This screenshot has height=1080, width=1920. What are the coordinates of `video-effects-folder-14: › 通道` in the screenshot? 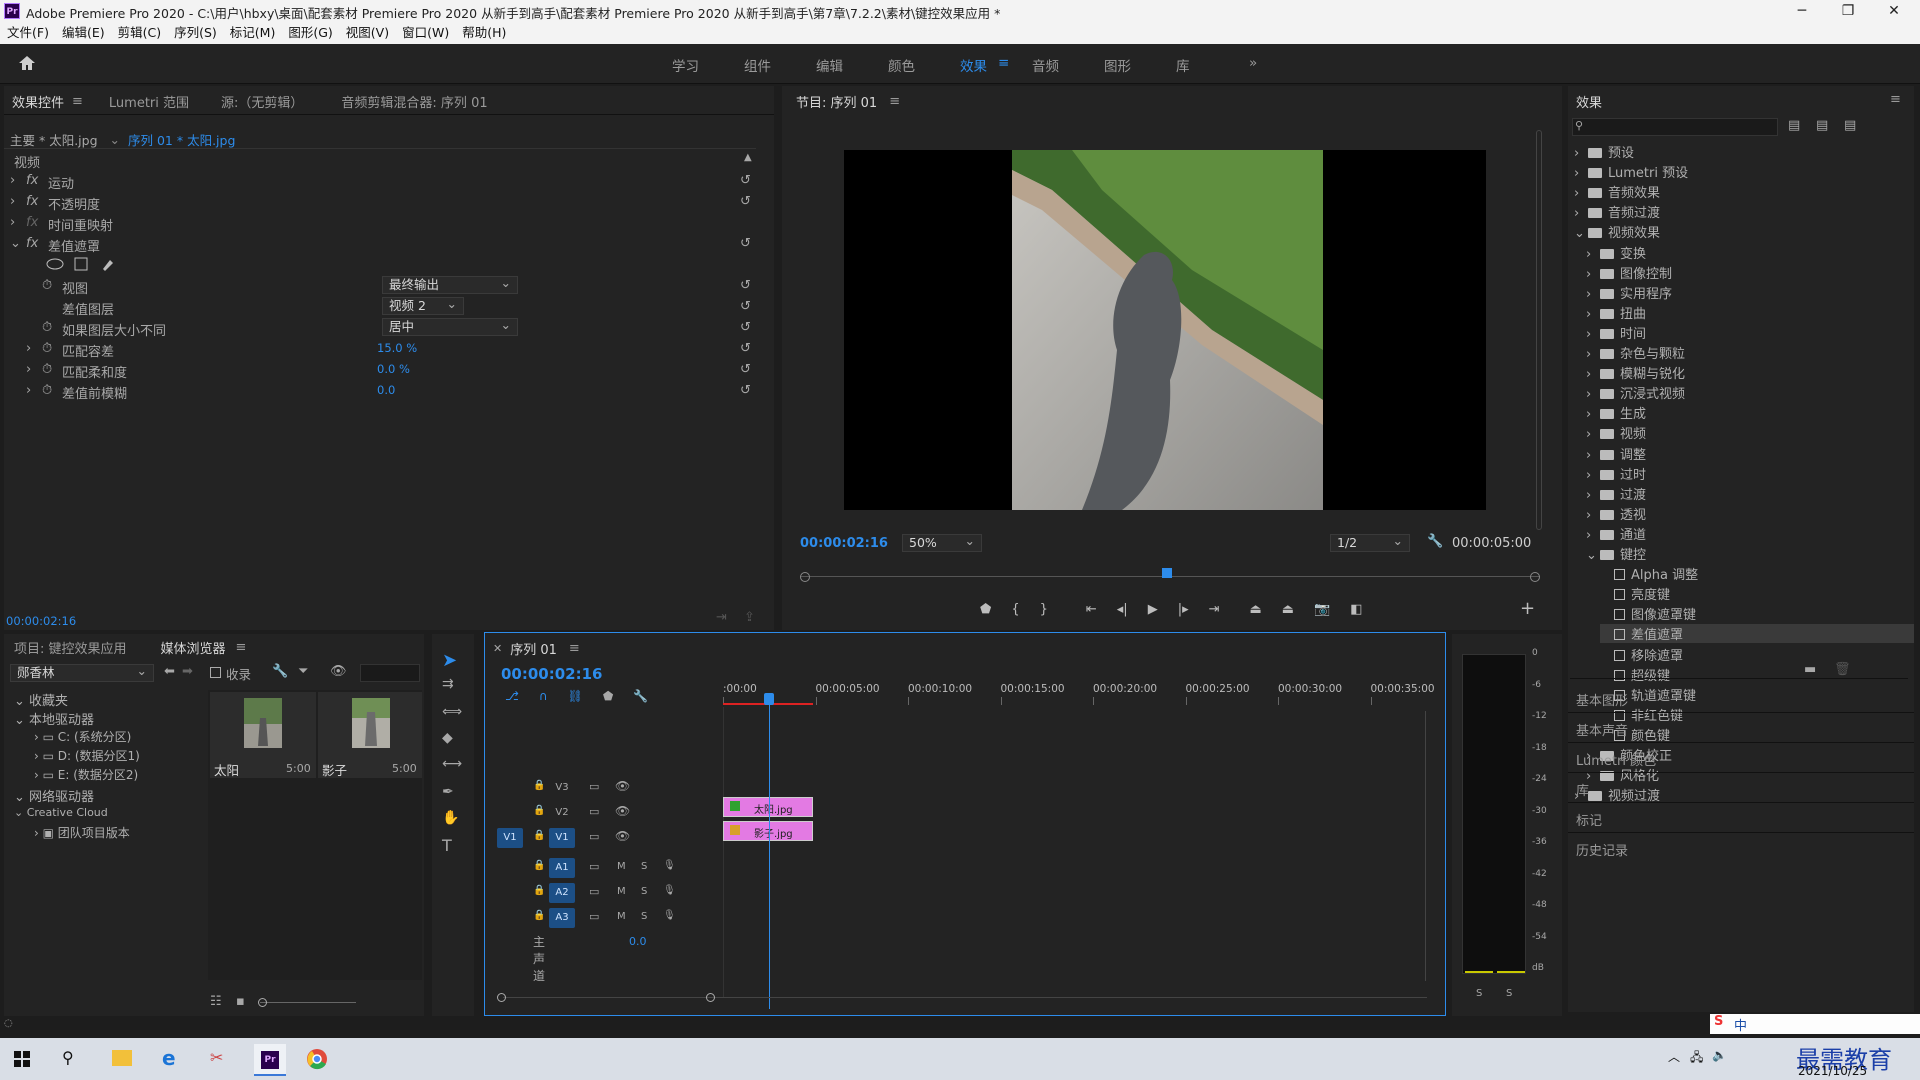 It's located at (1616, 533).